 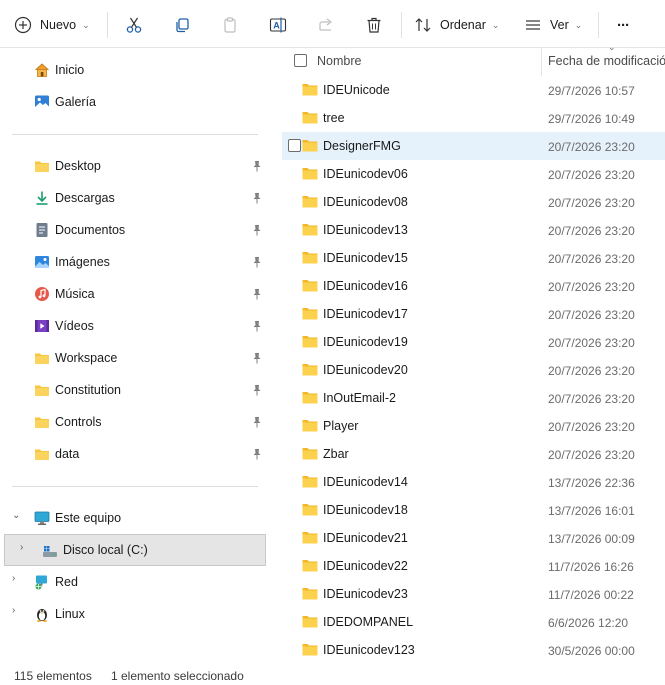 What do you see at coordinates (135, 262) in the screenshot?
I see `sidebar-item-pictures: Imágenes` at bounding box center [135, 262].